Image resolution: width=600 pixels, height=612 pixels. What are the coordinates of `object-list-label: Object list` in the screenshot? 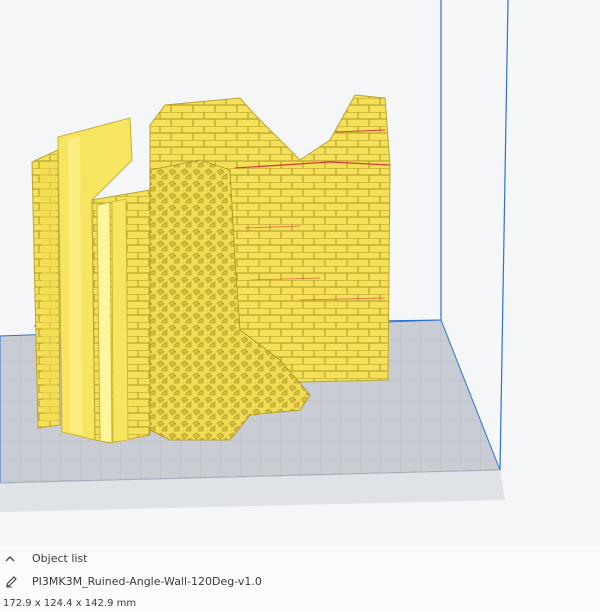 It's located at (60, 558).